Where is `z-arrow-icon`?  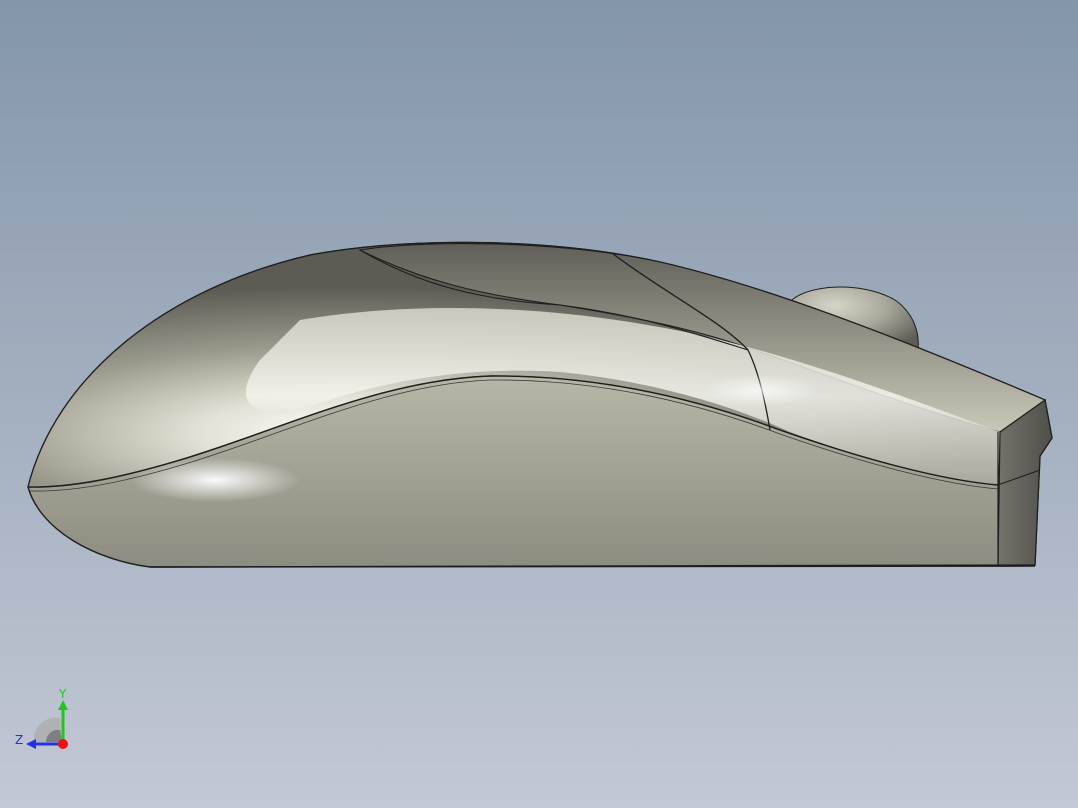 z-arrow-icon is located at coordinates (31, 744).